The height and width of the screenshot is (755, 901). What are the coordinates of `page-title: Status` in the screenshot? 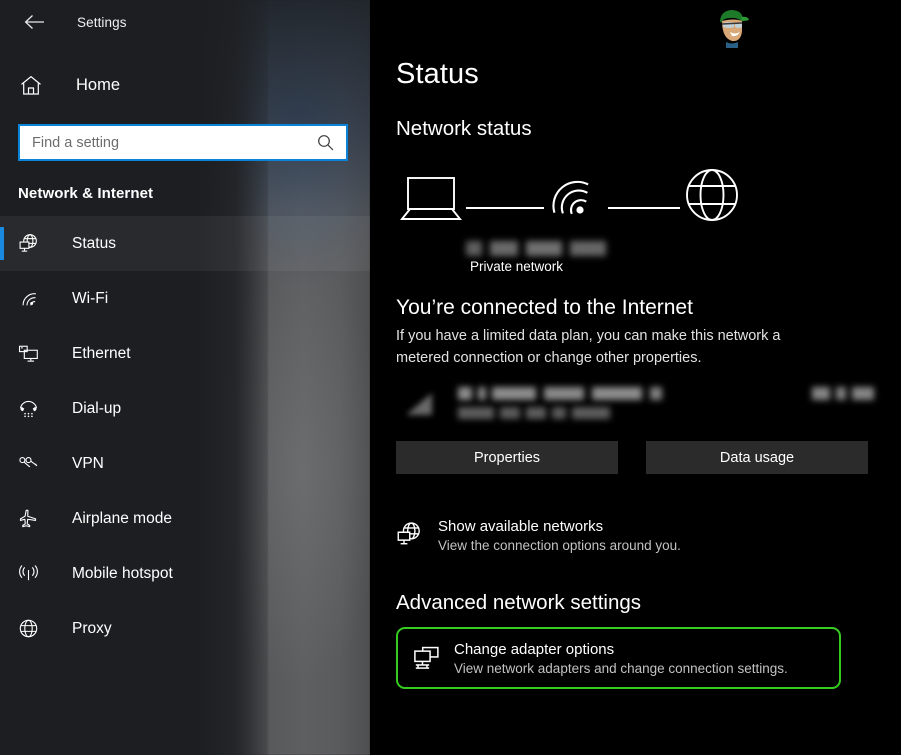 It's located at (437, 74).